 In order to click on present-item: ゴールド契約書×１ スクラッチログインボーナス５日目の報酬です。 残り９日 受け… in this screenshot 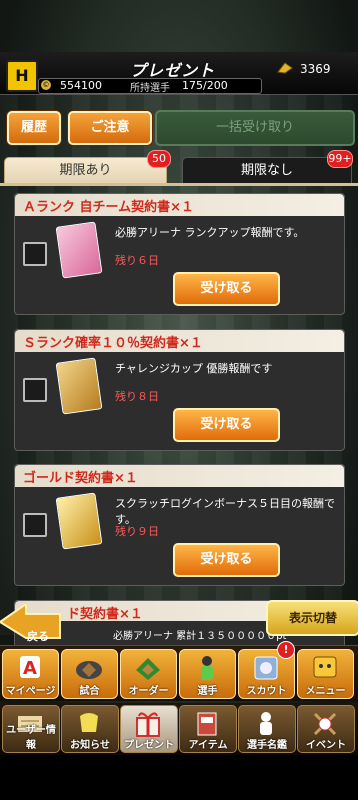, I will do `click(179, 525)`.